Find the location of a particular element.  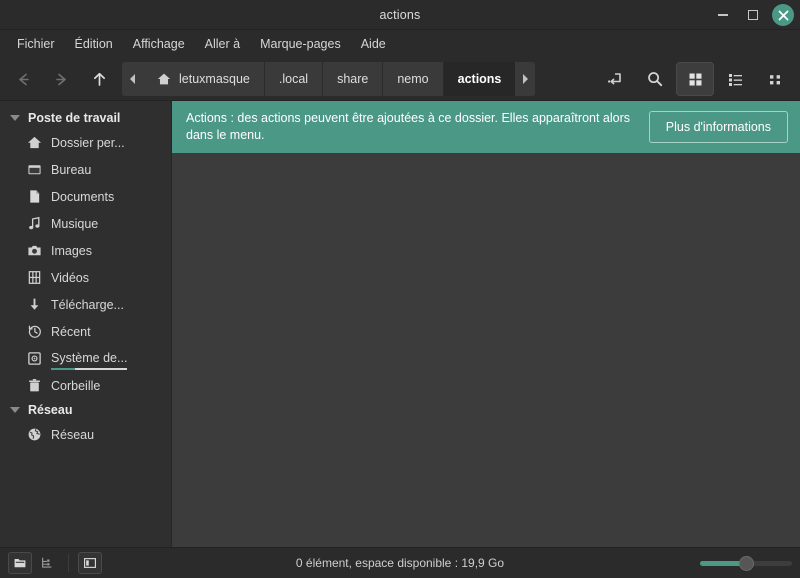

list-view-icon is located at coordinates (735, 79).